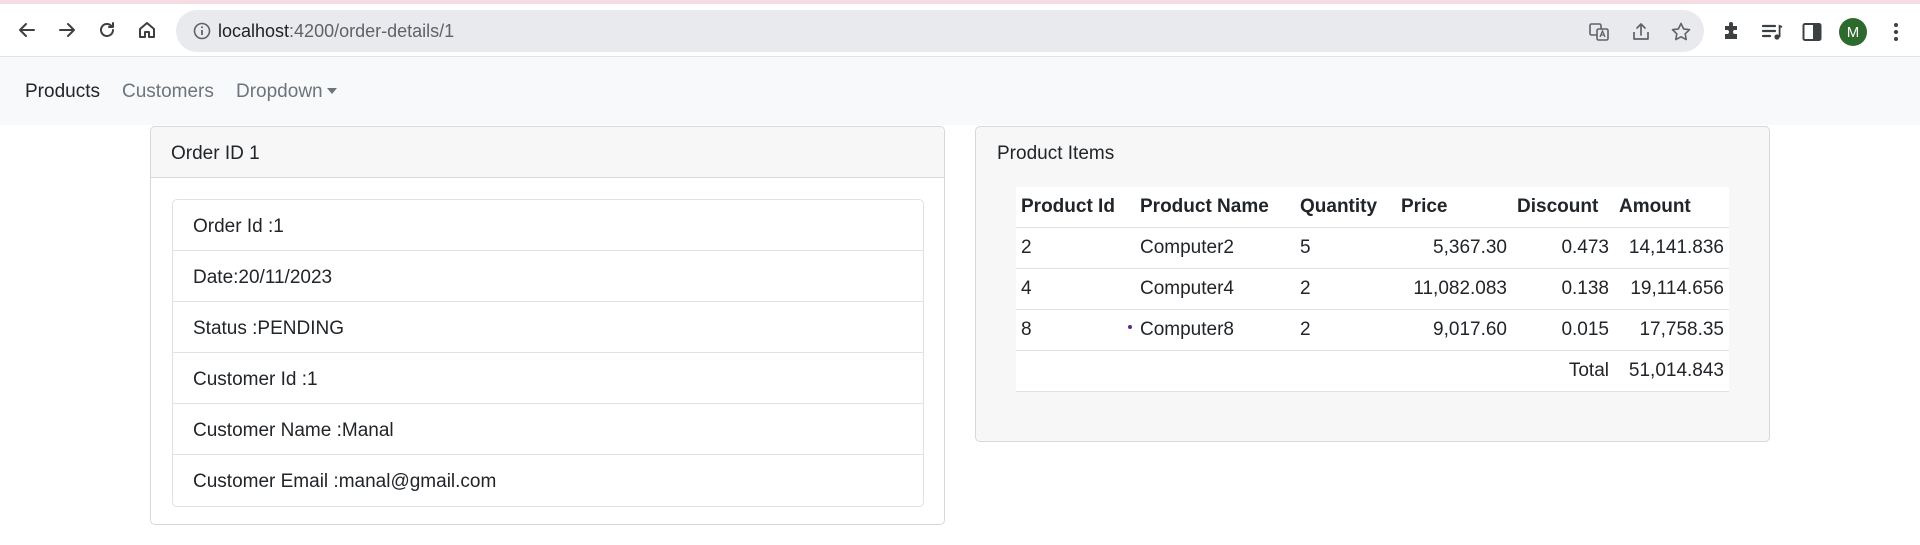 This screenshot has height=545, width=1920. What do you see at coordinates (1187, 329) in the screenshot?
I see `cell-product-name-text: Computer8` at bounding box center [1187, 329].